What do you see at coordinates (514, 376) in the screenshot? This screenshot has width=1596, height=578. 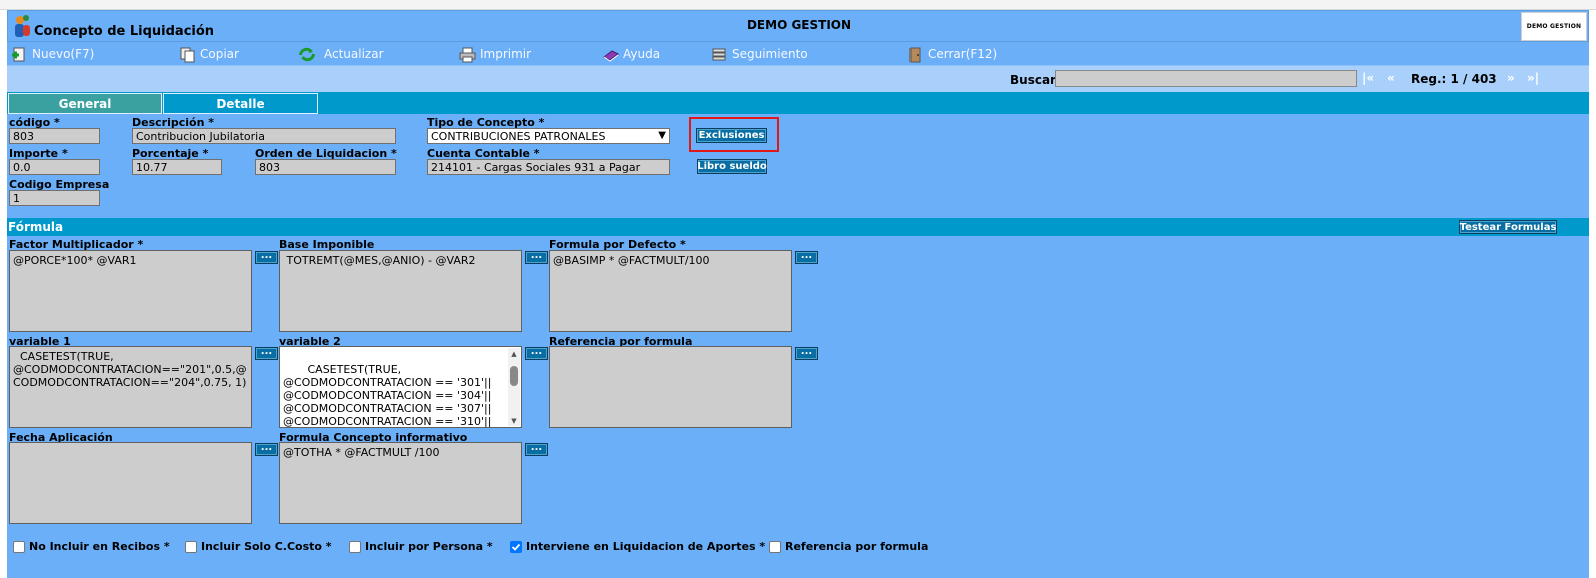 I see `scroll-thumb` at bounding box center [514, 376].